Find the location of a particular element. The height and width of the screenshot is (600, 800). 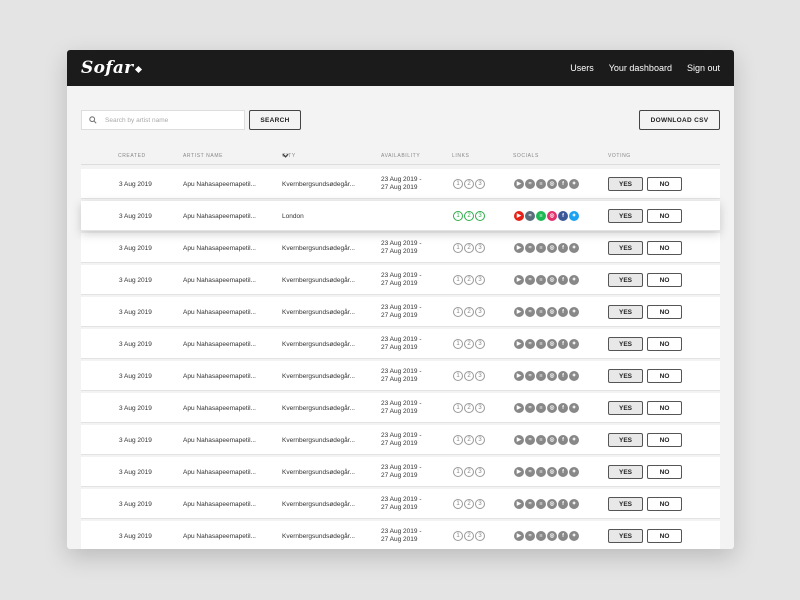

col-artist-header: ARTIST NAME is located at coordinates (203, 156).